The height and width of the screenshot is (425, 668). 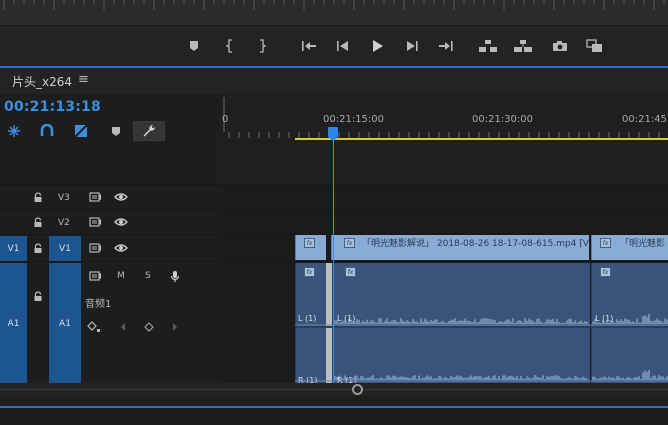 What do you see at coordinates (42, 81) in the screenshot?
I see `sequence-tab: 片头_x264` at bounding box center [42, 81].